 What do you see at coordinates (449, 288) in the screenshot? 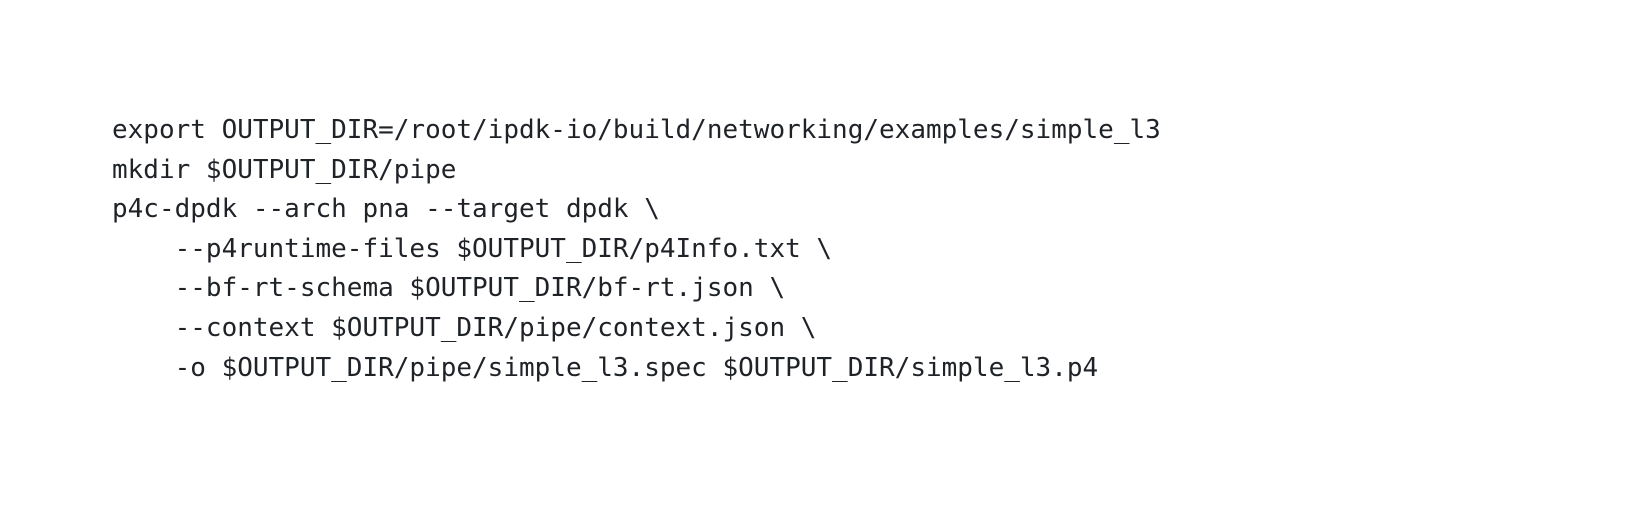
I see `code-line: --bf-rt-schema $OUTPUT_DIR/bf-rt.json \` at bounding box center [449, 288].